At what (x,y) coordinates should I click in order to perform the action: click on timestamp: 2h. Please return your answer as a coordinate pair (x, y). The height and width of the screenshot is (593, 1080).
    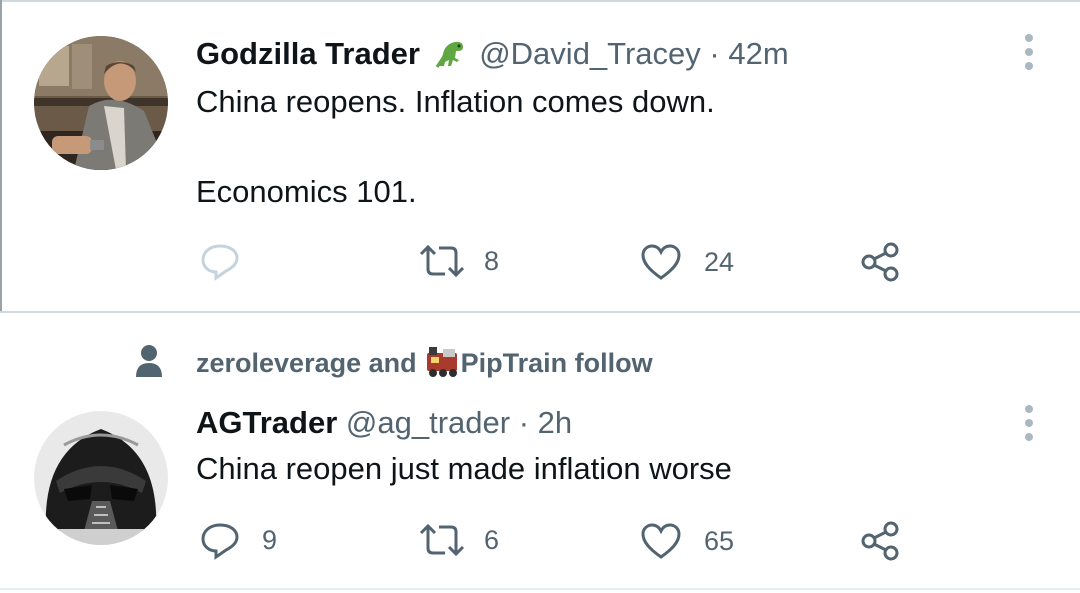
    Looking at the image, I should click on (555, 422).